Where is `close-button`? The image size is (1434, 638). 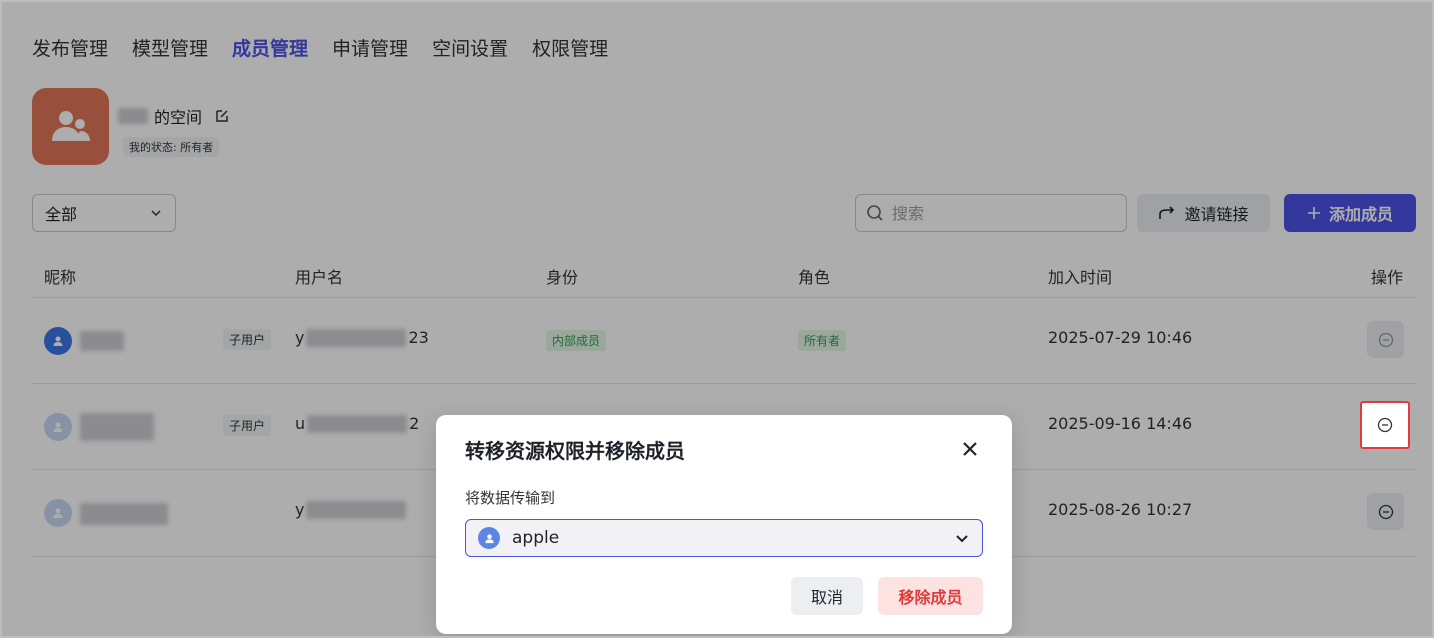
close-button is located at coordinates (970, 449).